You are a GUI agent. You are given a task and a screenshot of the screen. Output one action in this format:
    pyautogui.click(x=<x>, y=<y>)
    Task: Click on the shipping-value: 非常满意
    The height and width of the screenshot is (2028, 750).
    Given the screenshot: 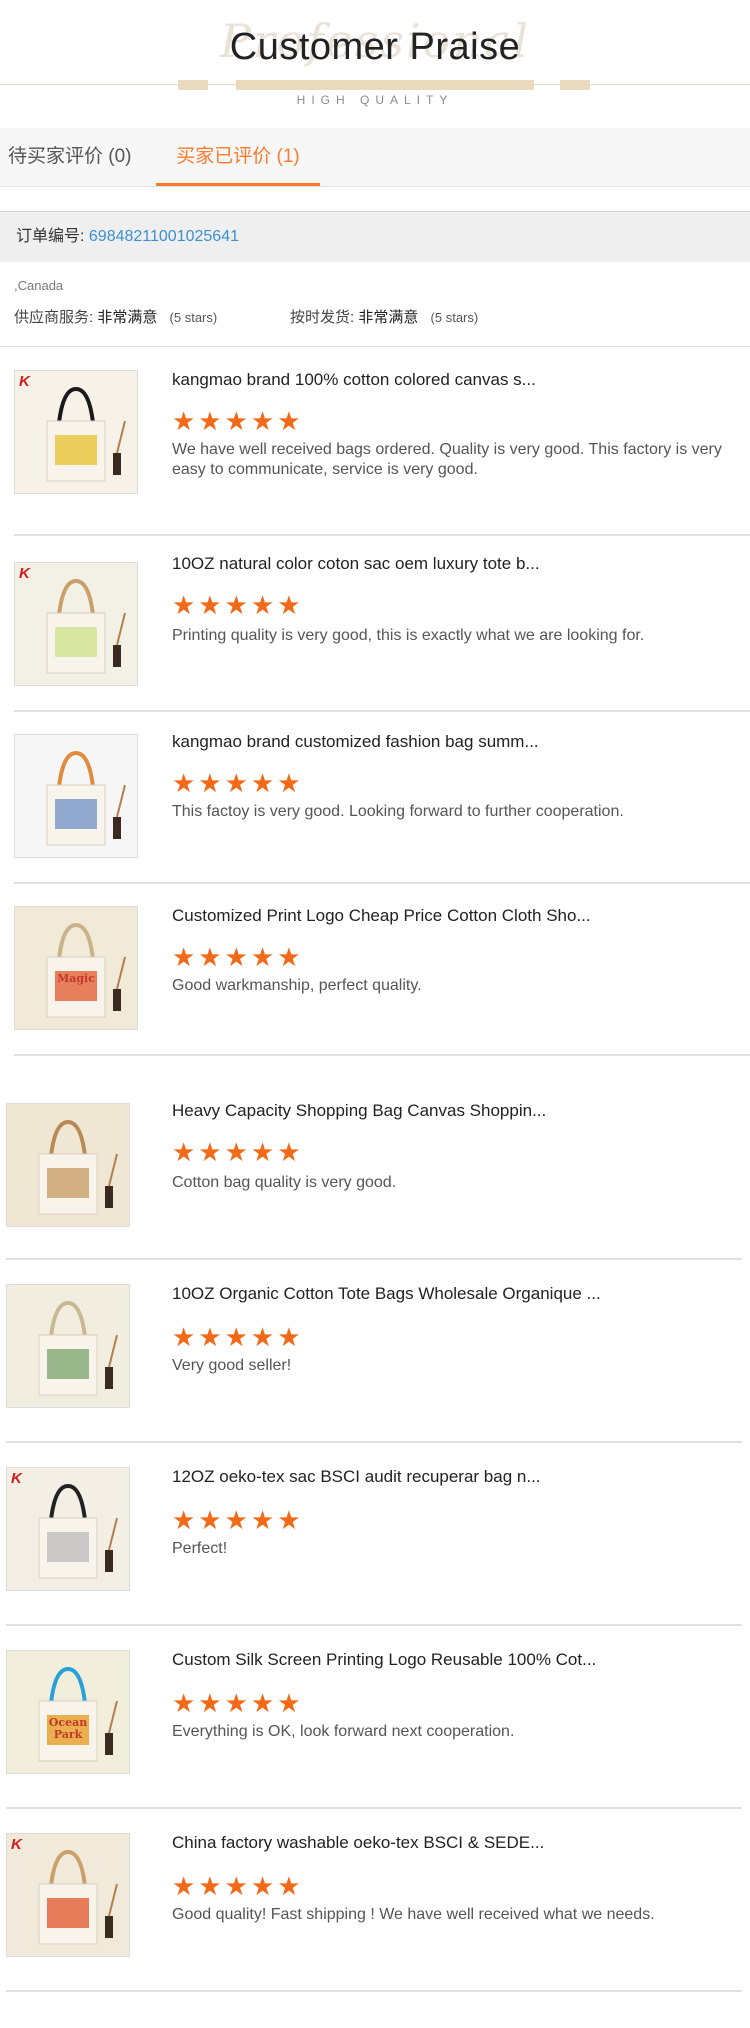 What is the action you would take?
    pyautogui.click(x=388, y=317)
    